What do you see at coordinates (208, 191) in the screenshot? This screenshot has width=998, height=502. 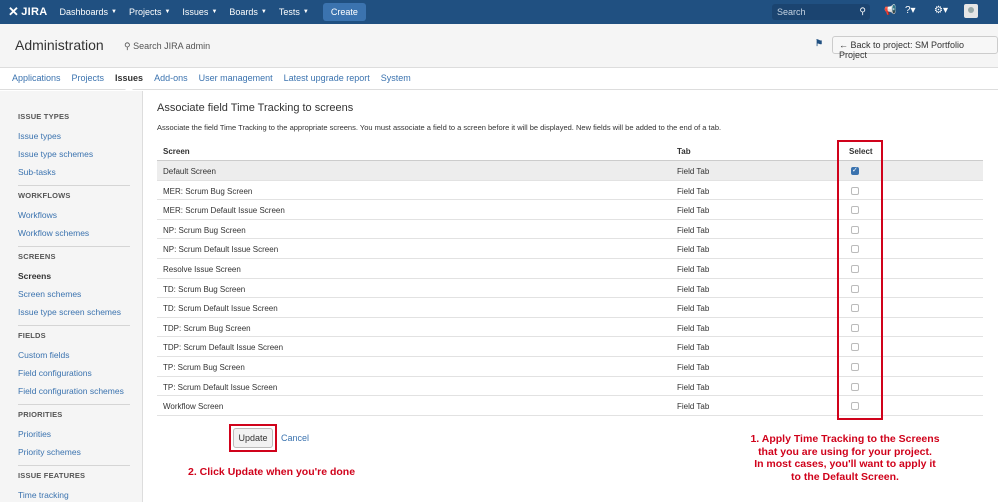 I see `screen-name: MER: Scrum Bug Screen` at bounding box center [208, 191].